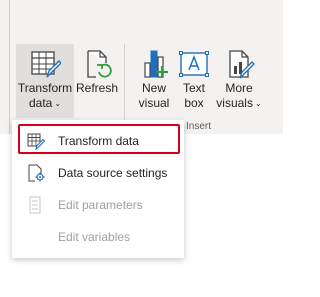  Describe the element at coordinates (194, 79) in the screenshot. I see `text-box-button: Text box` at that location.